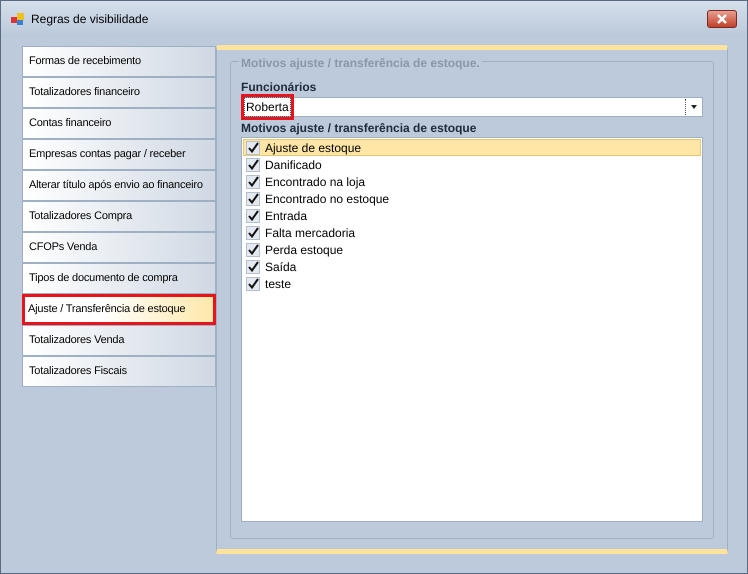 The height and width of the screenshot is (574, 748). What do you see at coordinates (119, 247) in the screenshot?
I see `tab: CFOPs Venda` at bounding box center [119, 247].